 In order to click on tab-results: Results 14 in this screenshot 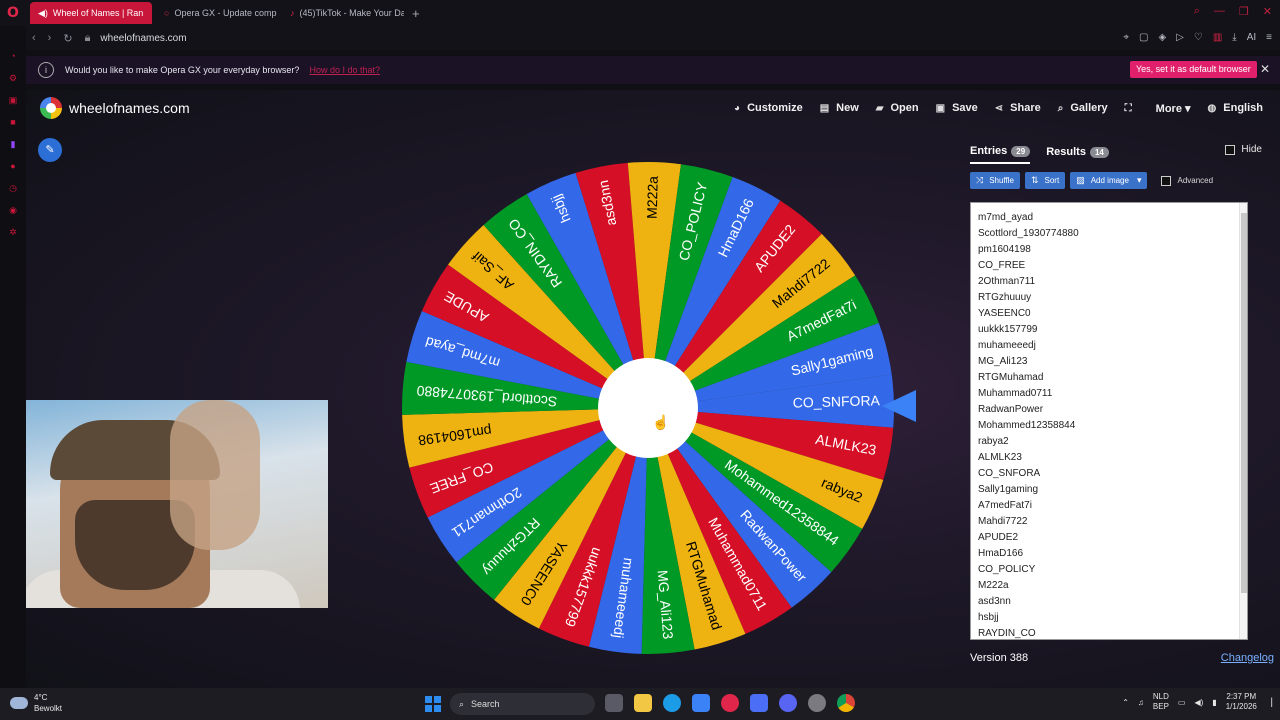, I will do `click(1077, 152)`.